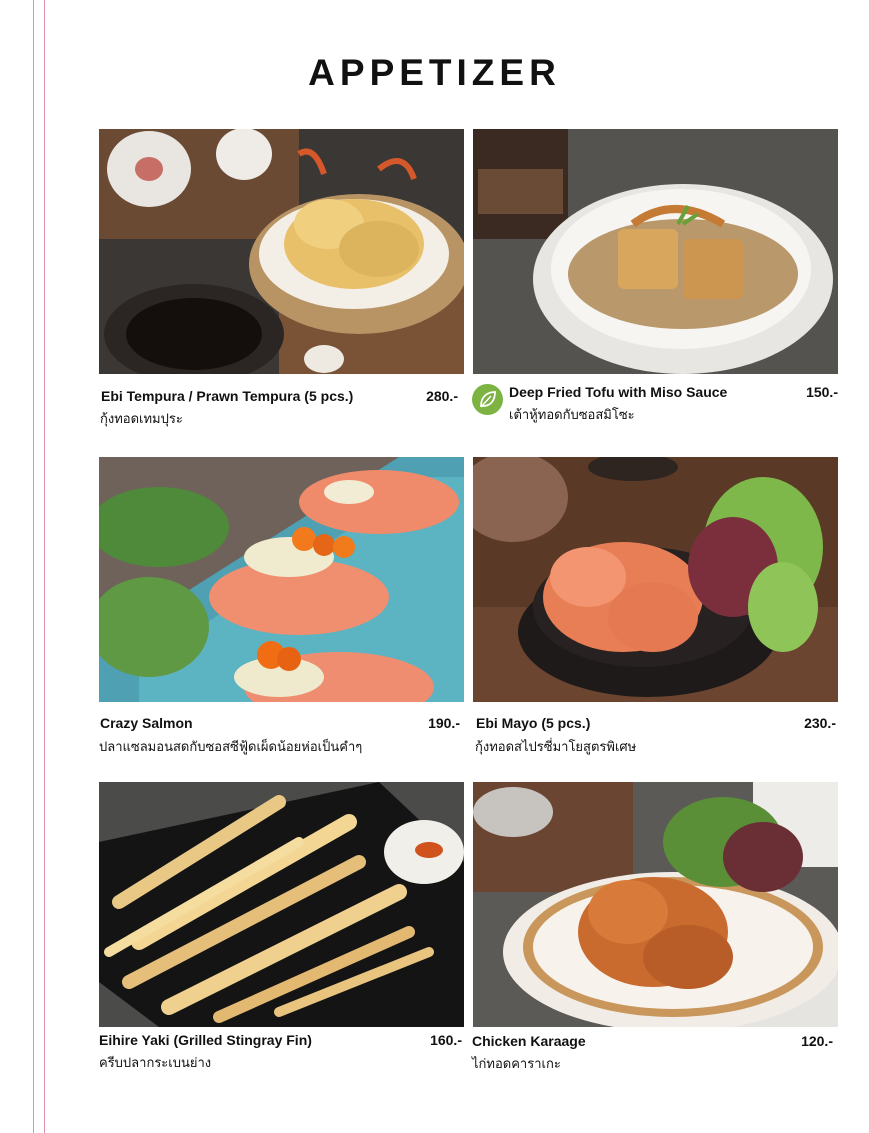 Image resolution: width=869 pixels, height=1133 pixels. What do you see at coordinates (516, 1063) in the screenshot?
I see `item-thai-chicken-karaage: ไก่ทอดคาราเกะ` at bounding box center [516, 1063].